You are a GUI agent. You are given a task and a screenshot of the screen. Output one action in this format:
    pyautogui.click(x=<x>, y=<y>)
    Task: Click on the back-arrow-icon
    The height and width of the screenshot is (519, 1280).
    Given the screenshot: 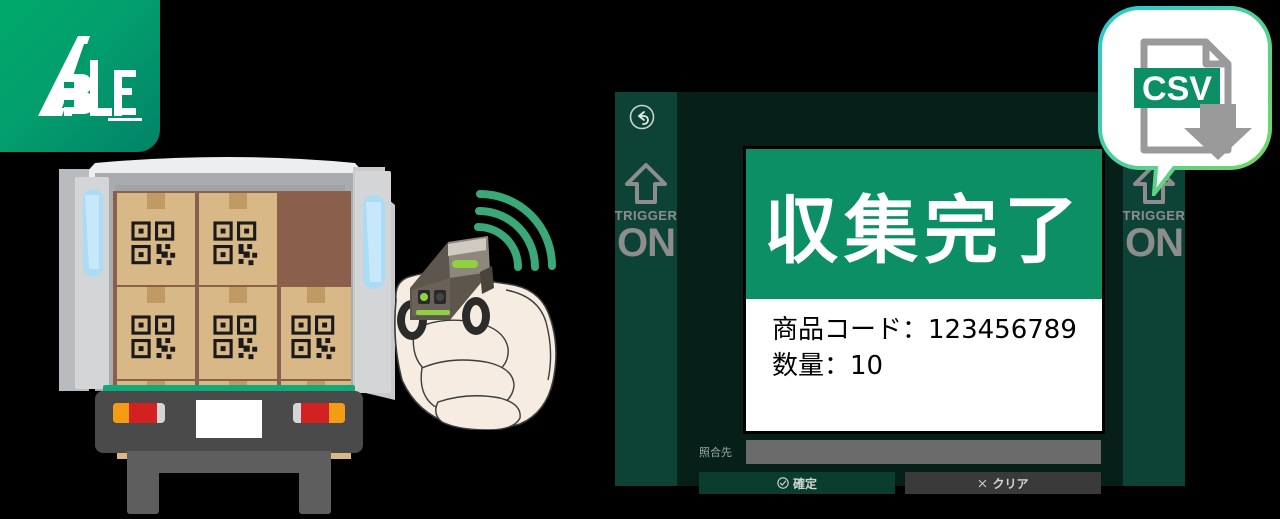 What is the action you would take?
    pyautogui.click(x=642, y=117)
    